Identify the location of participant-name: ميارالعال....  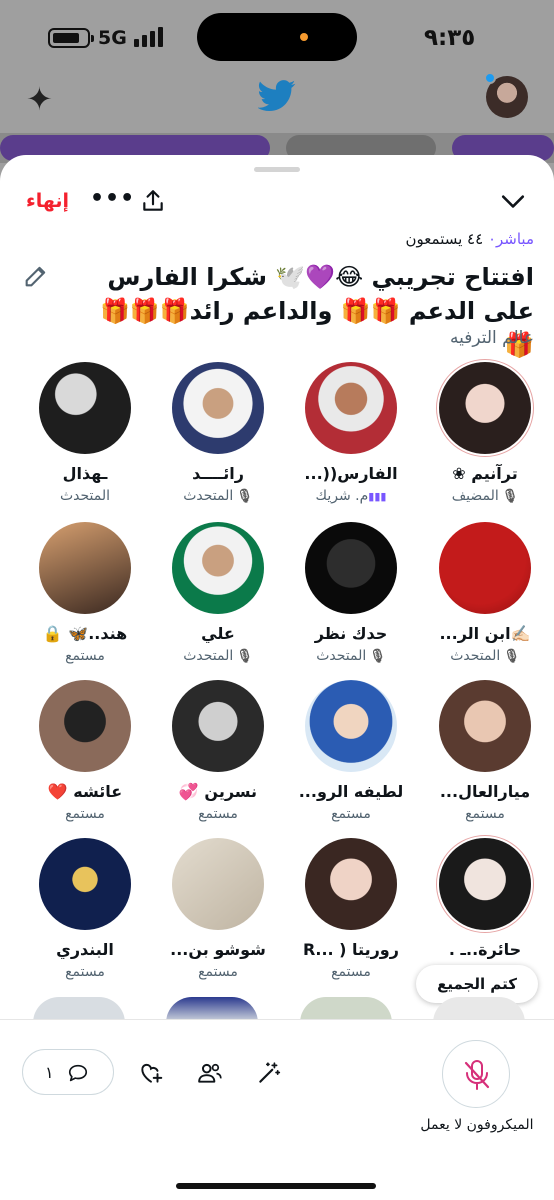
(485, 791).